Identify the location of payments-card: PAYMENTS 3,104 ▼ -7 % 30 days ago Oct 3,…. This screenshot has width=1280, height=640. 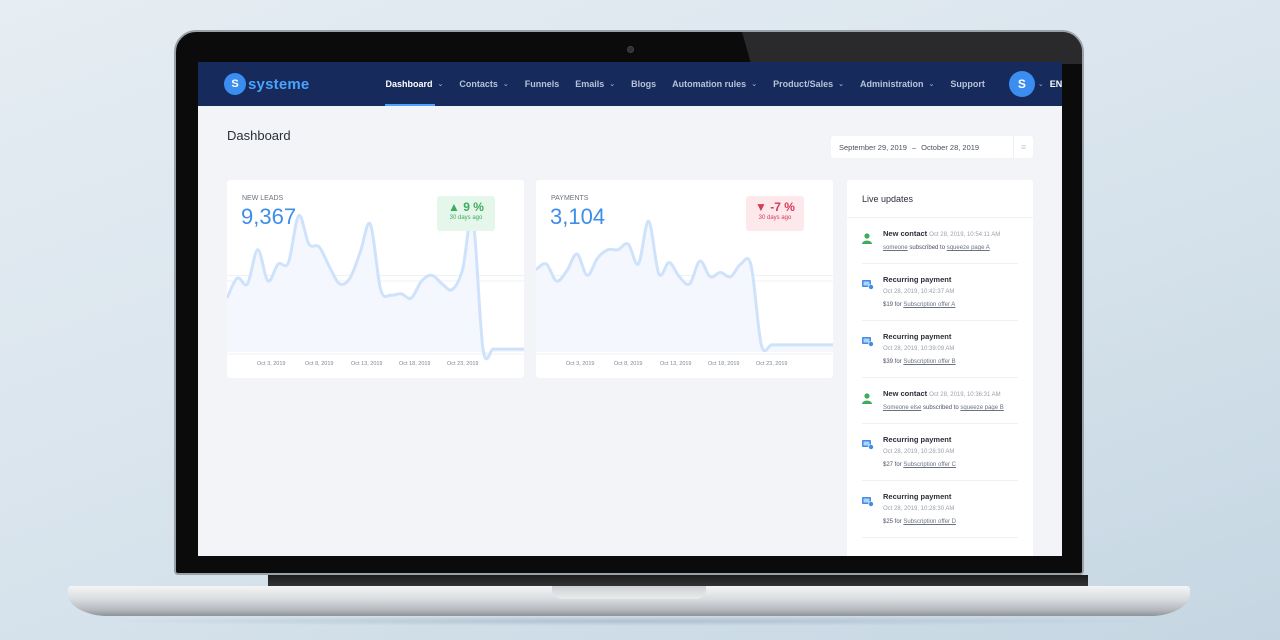
(684, 279).